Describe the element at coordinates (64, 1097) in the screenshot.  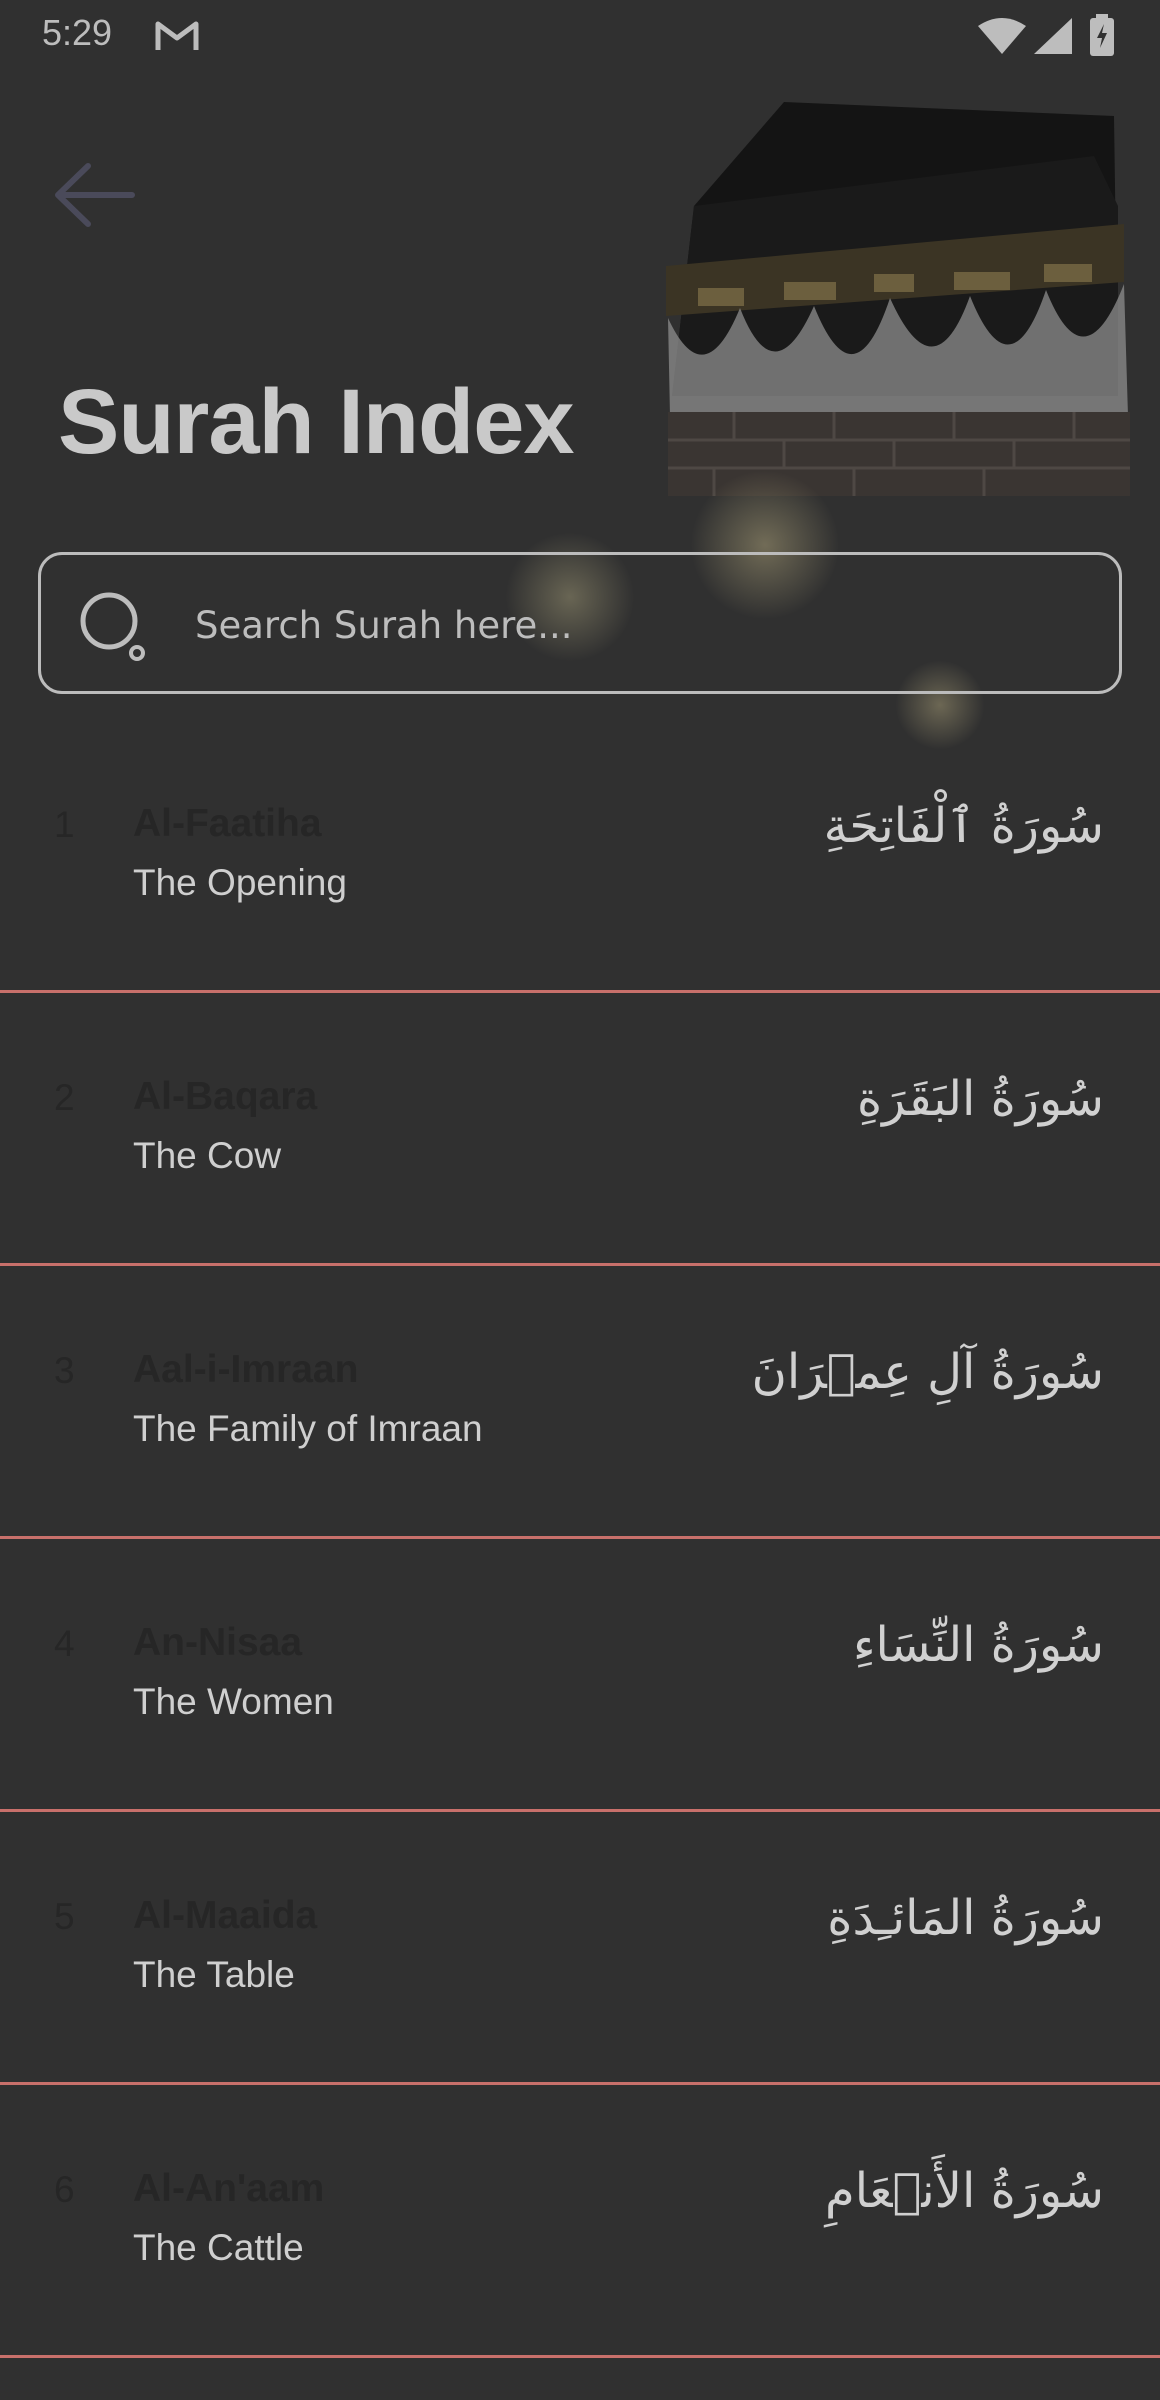
I see `surah-number: 2` at that location.